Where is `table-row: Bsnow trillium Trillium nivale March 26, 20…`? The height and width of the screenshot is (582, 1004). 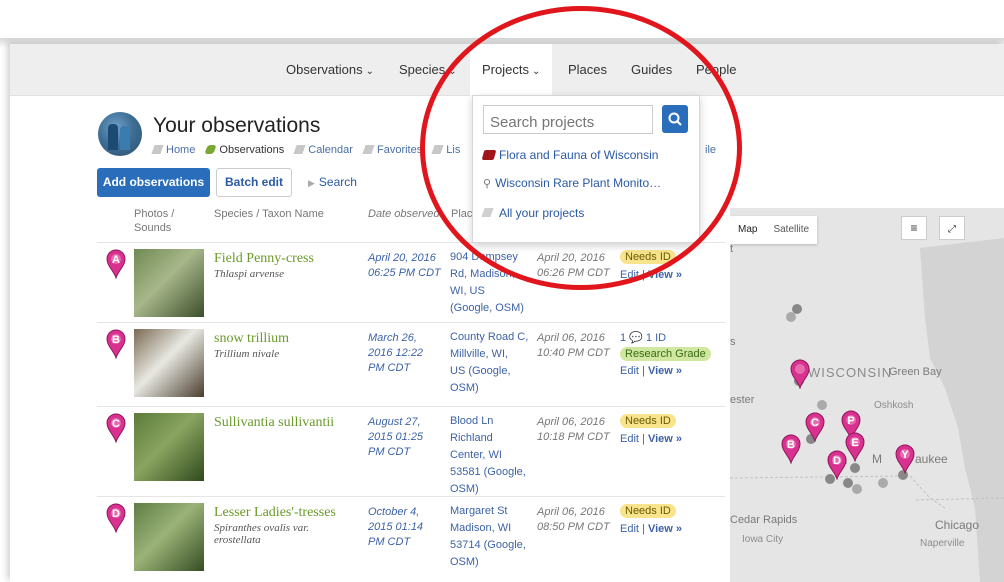 table-row: Bsnow trillium Trillium nivale March 26, 20… is located at coordinates (411, 364).